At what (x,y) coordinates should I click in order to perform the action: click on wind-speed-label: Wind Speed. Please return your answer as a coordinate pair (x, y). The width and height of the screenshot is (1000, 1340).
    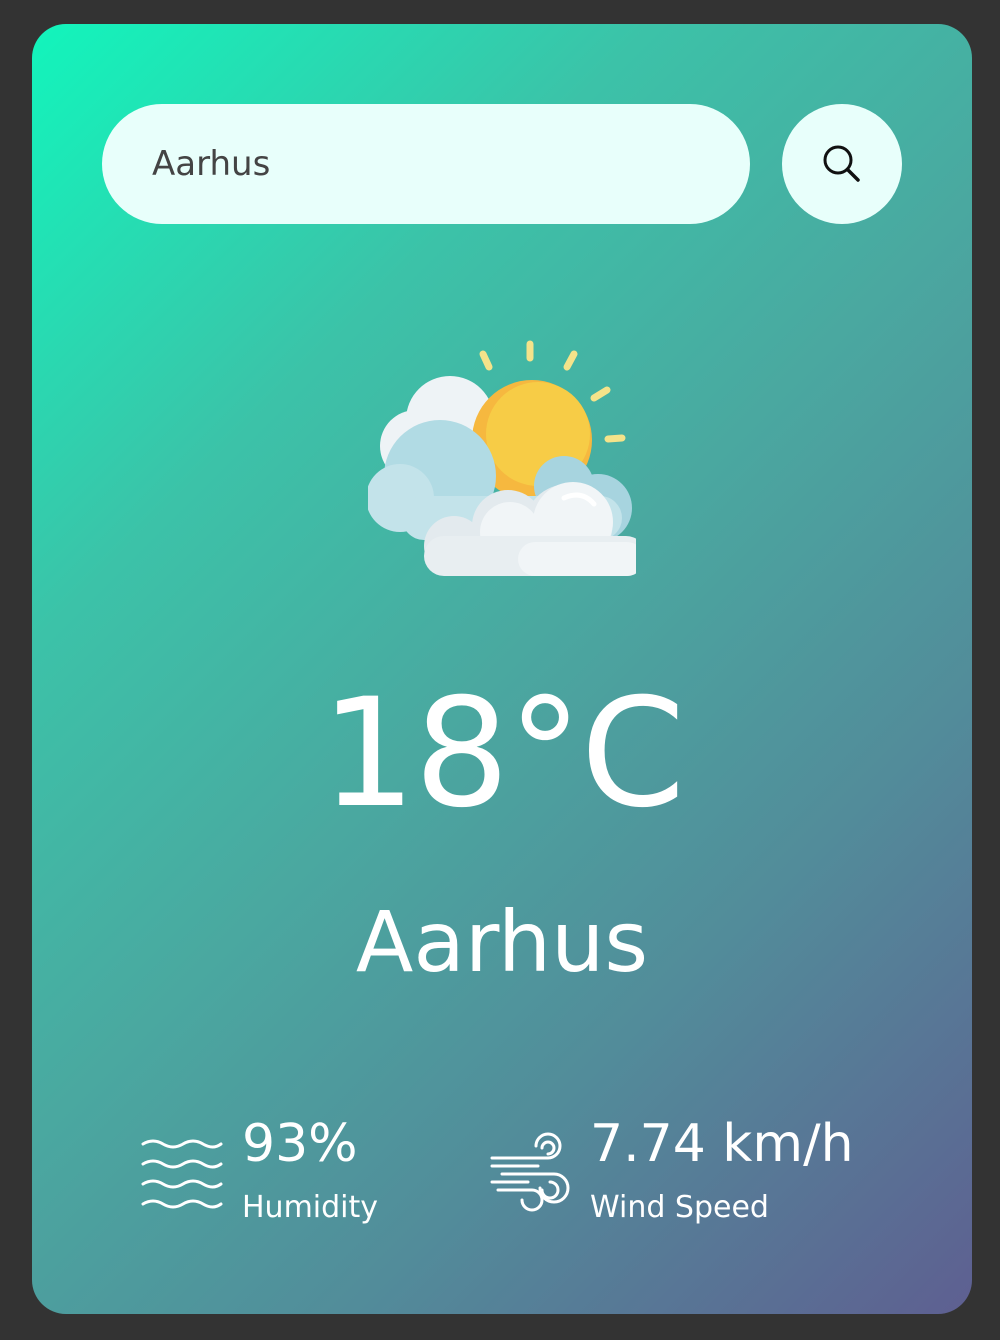
    Looking at the image, I should click on (679, 1207).